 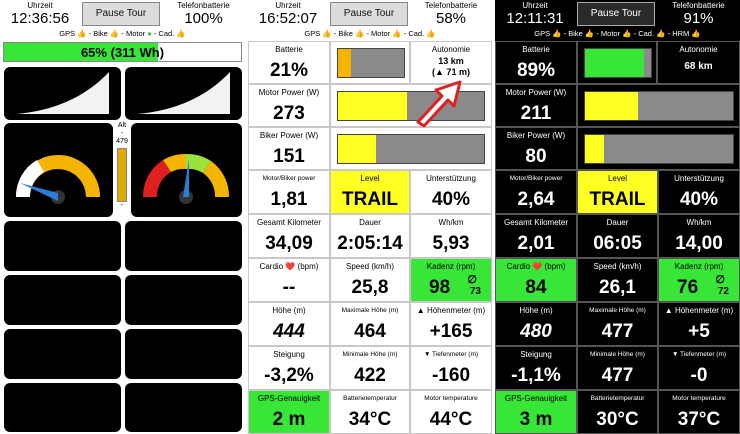 I want to click on motor-biker-ratio-value: 1,81, so click(x=289, y=199).